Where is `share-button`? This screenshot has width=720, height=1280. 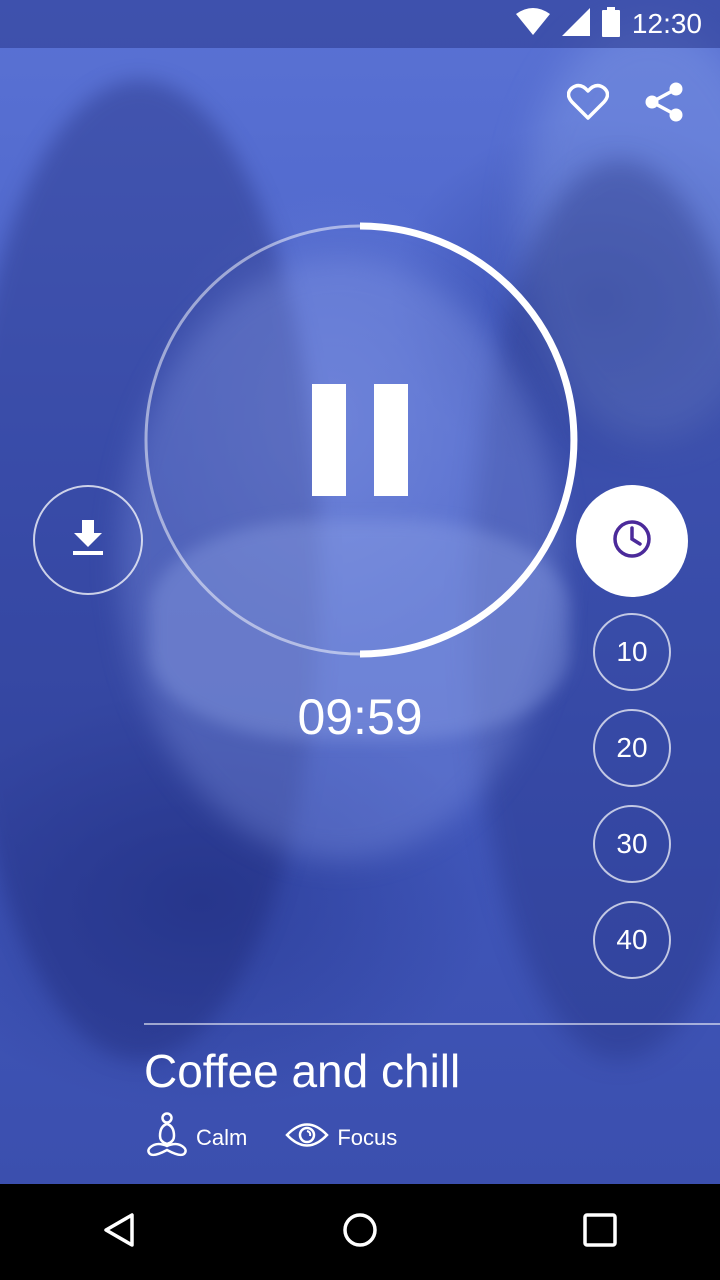
share-button is located at coordinates (664, 104).